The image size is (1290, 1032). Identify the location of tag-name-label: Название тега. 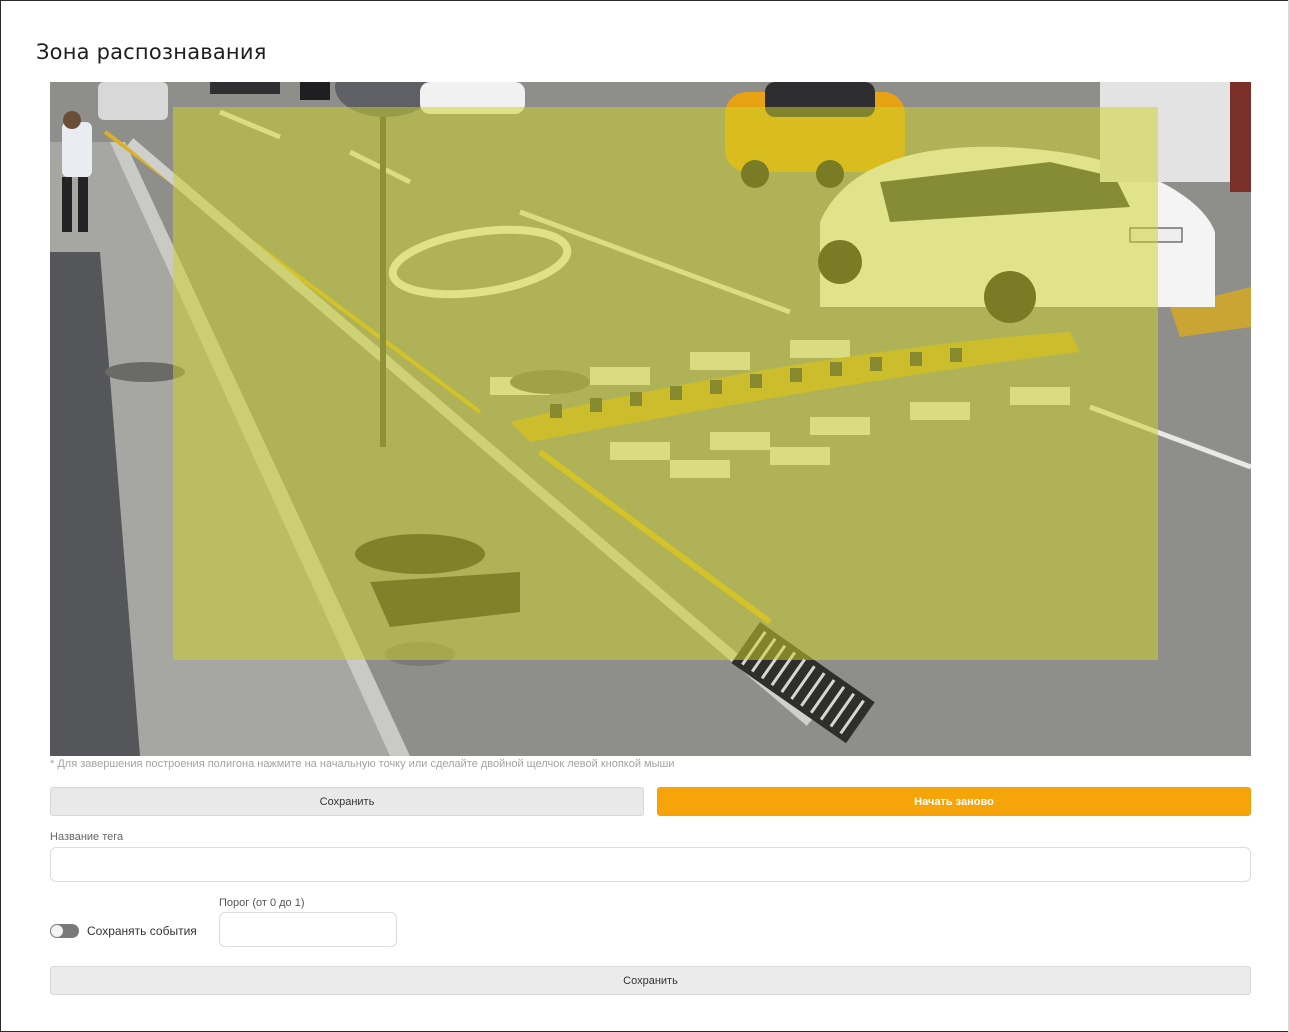
(87, 837).